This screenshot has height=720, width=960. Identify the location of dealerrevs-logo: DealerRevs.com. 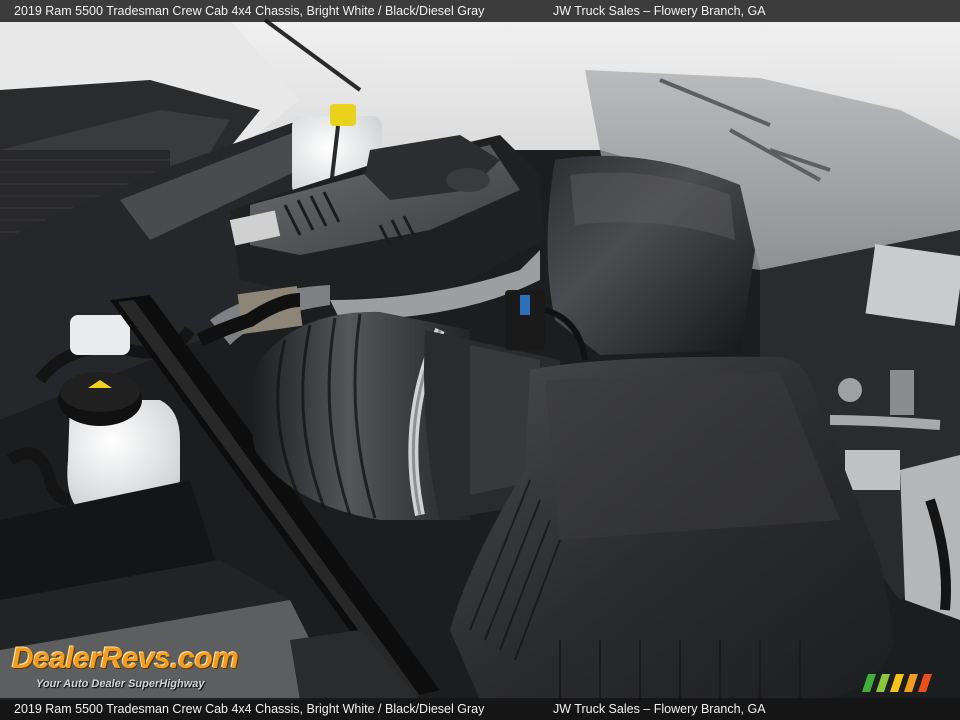
(125, 658).